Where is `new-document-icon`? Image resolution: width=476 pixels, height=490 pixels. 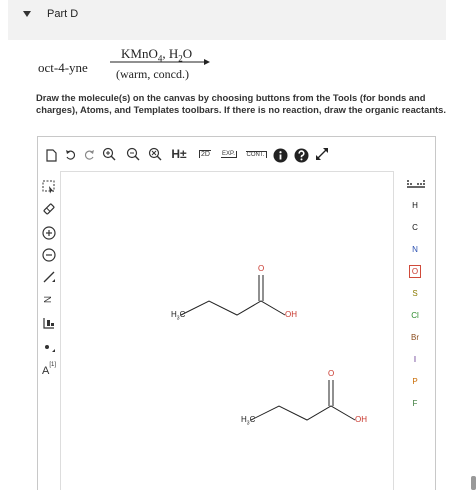
new-document-icon is located at coordinates (51, 155).